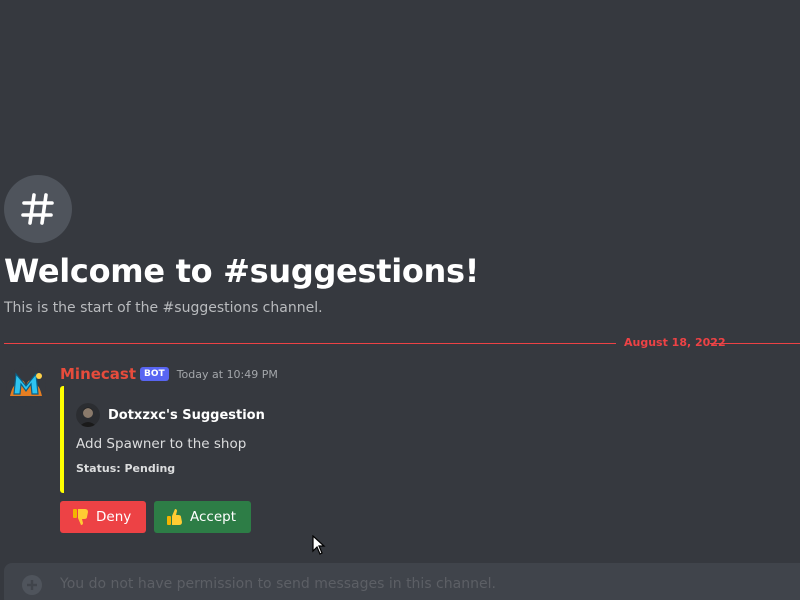 The image size is (800, 600). What do you see at coordinates (242, 271) in the screenshot?
I see `welcome-title: Welcome to #suggestions!` at bounding box center [242, 271].